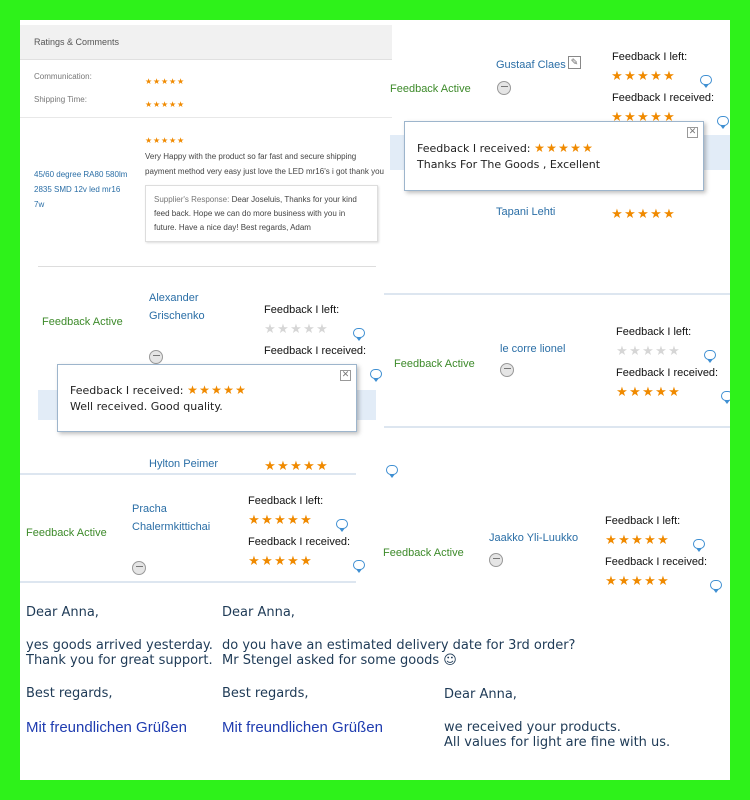 The image size is (750, 800). I want to click on feedback-received-label: Feedback I received:, so click(663, 98).